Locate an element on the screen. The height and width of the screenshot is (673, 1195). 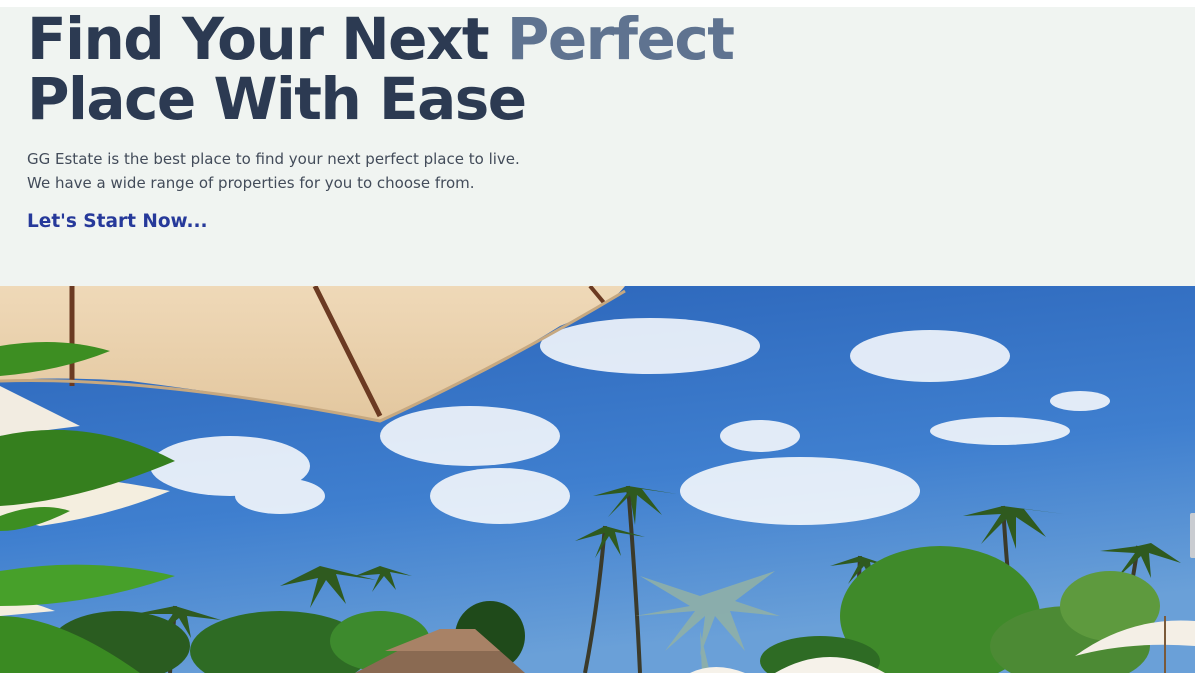
headline-accent: Perfect is located at coordinates (620, 39).